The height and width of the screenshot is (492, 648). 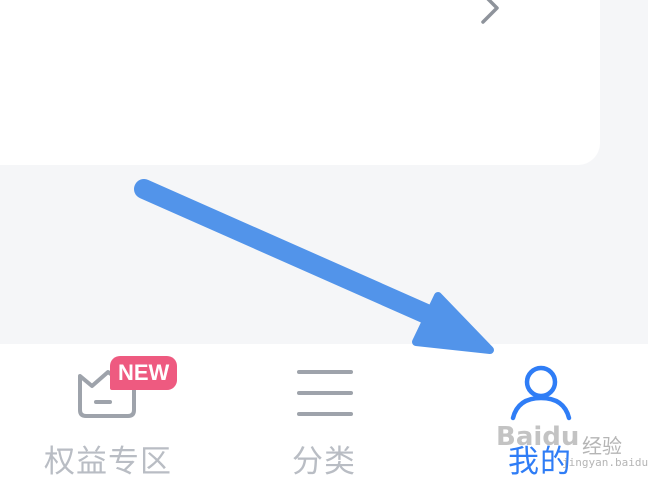 I want to click on menu-icon, so click(x=325, y=393).